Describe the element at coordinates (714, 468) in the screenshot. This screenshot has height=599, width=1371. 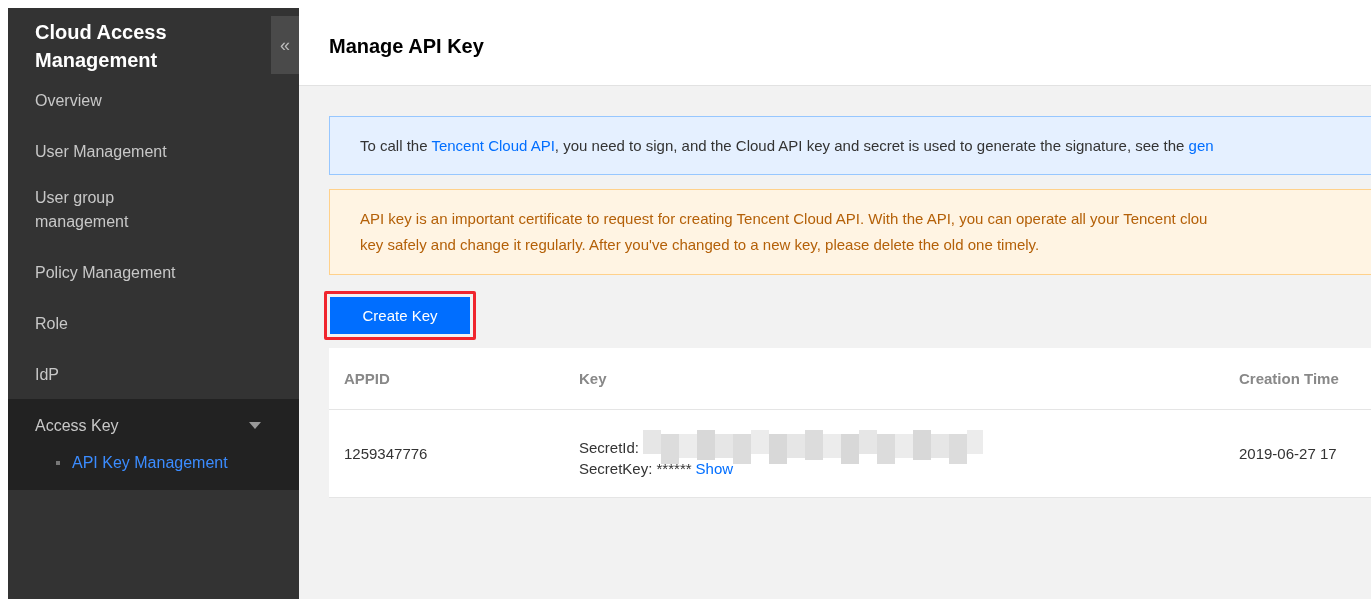
I see `show-link: Show` at that location.